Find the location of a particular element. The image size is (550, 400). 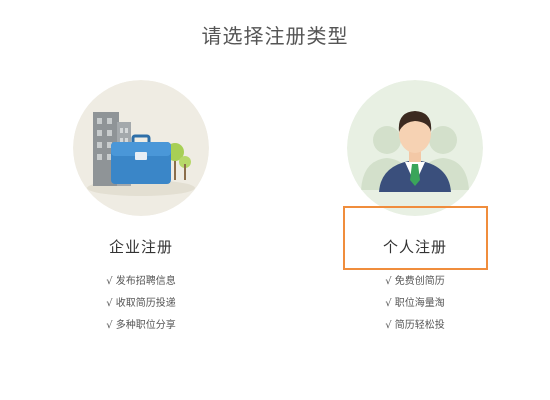

personal-circle is located at coordinates (415, 148).